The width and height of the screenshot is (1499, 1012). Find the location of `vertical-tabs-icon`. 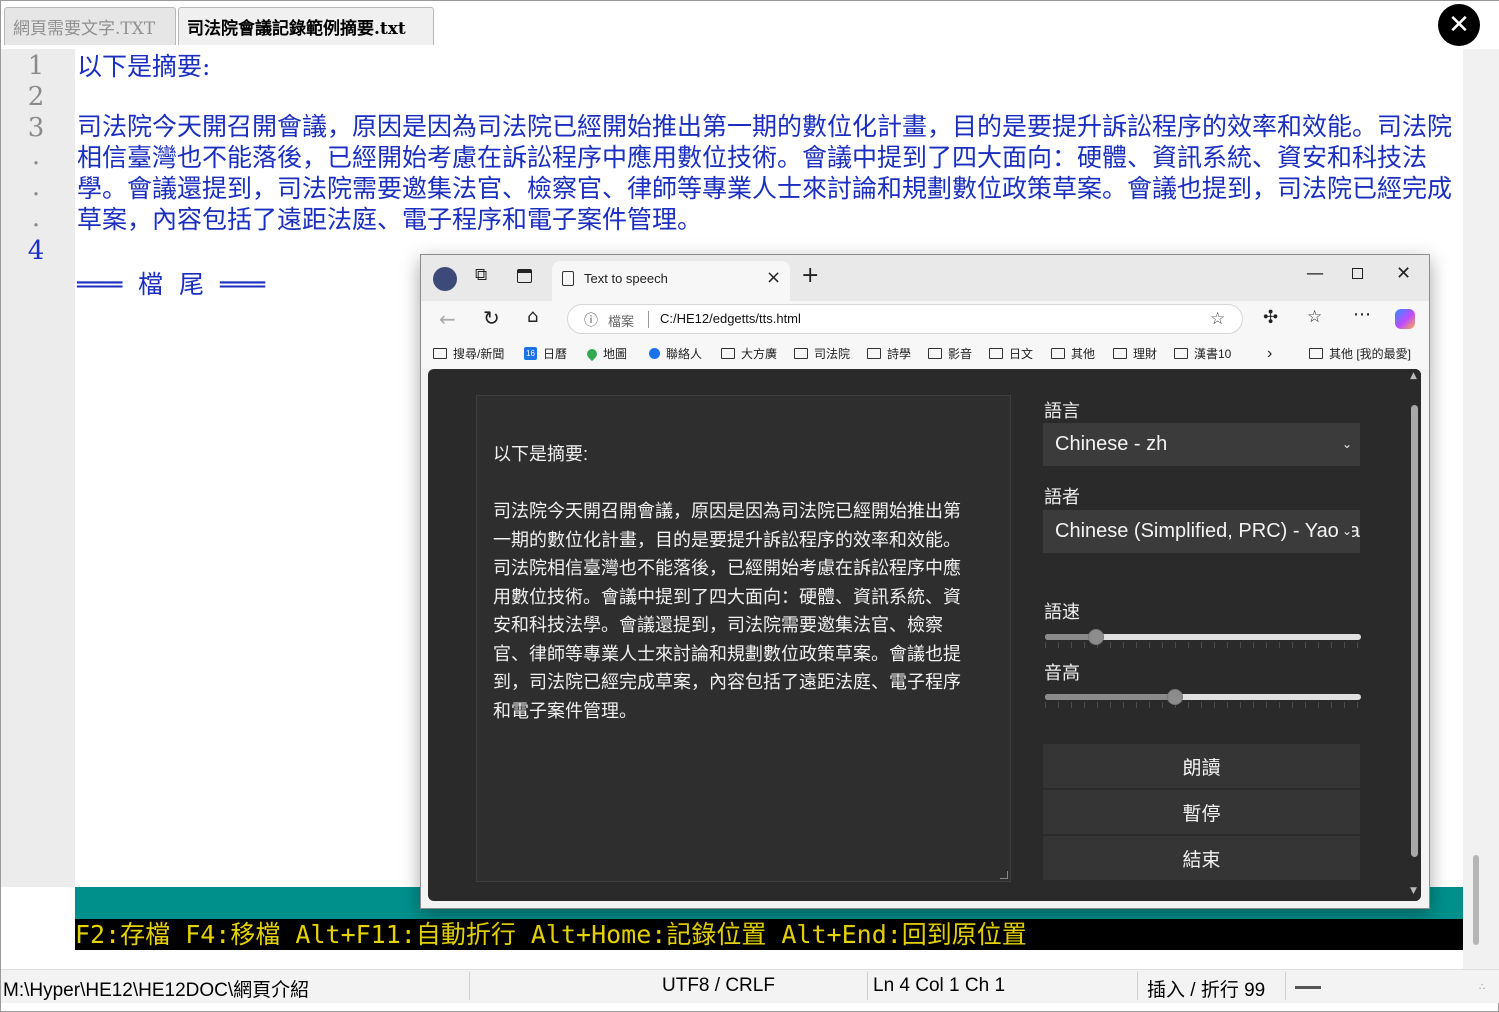

vertical-tabs-icon is located at coordinates (524, 276).